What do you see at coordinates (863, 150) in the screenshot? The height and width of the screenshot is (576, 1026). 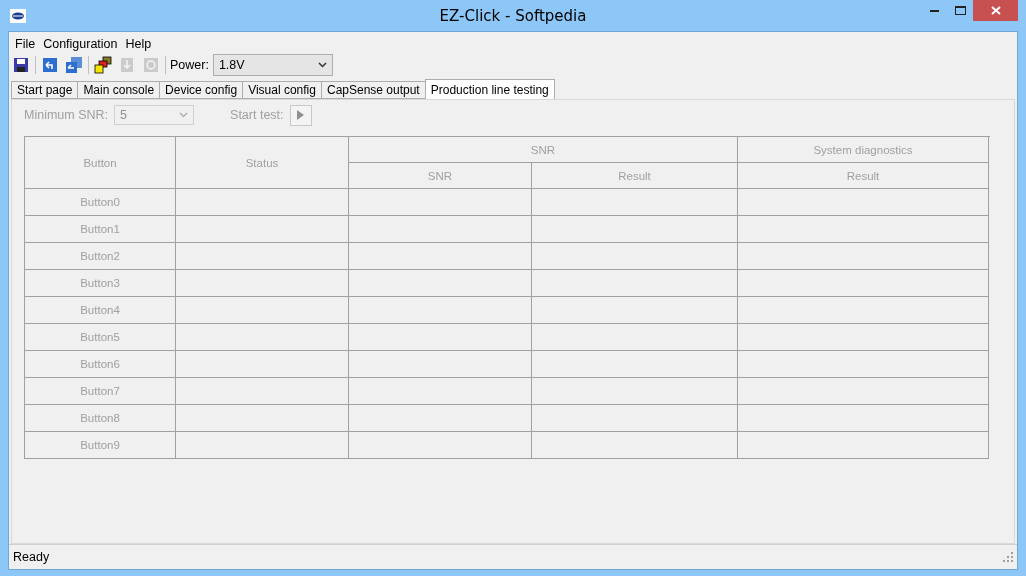 I see `column-group-header: System diagnostics` at bounding box center [863, 150].